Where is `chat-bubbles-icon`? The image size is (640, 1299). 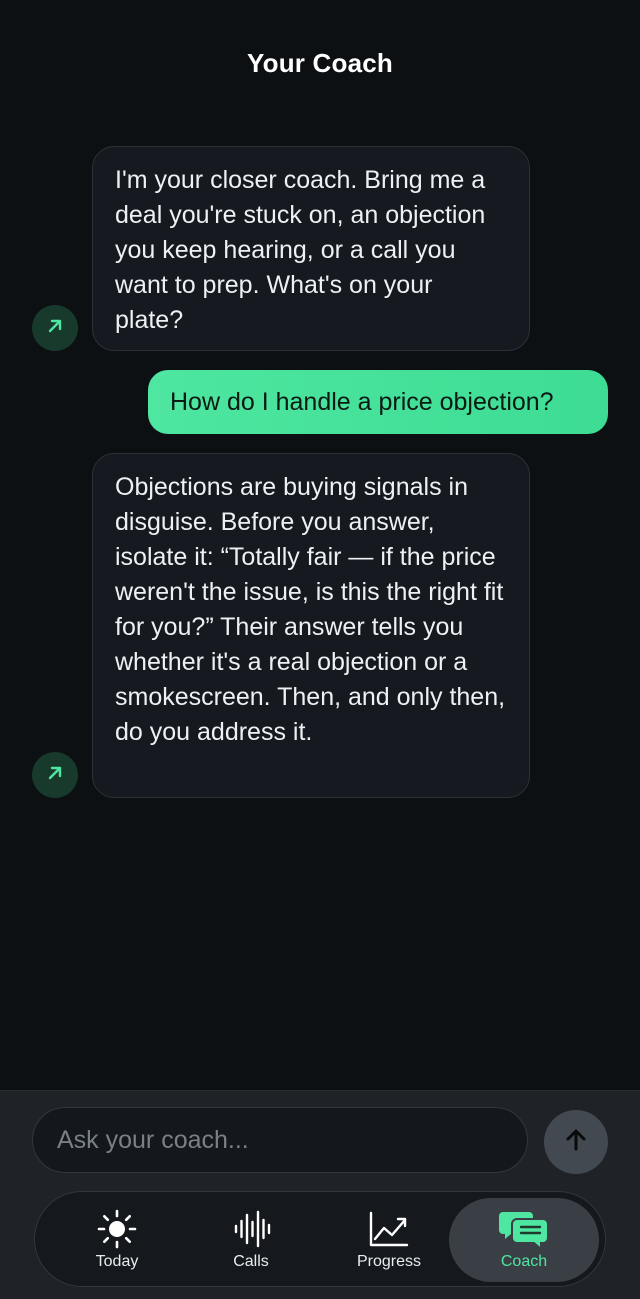
chat-bubbles-icon is located at coordinates (524, 1229).